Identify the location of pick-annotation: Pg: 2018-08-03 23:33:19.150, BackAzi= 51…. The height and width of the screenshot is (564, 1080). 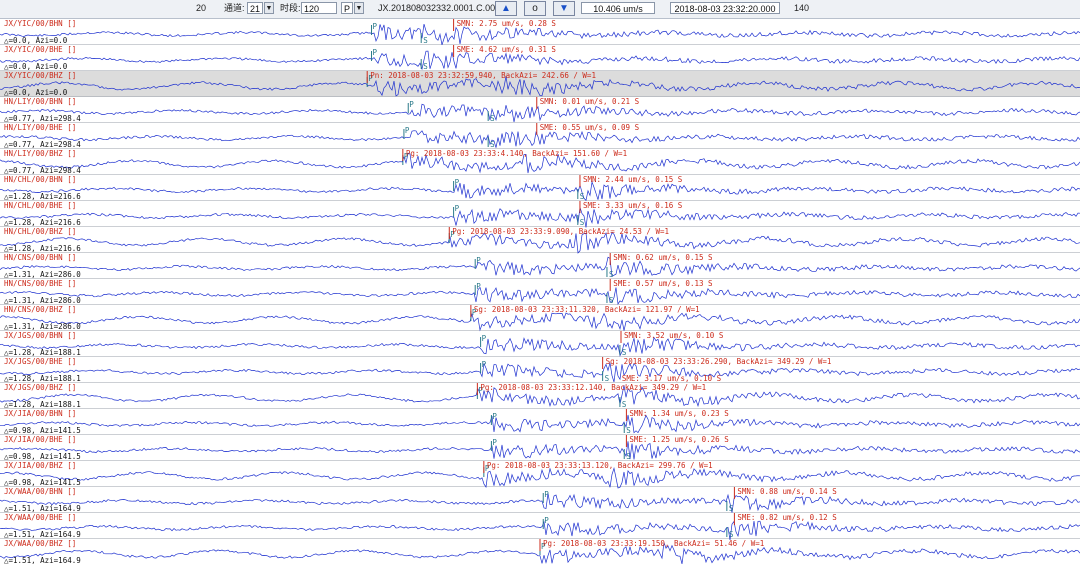
(653, 543).